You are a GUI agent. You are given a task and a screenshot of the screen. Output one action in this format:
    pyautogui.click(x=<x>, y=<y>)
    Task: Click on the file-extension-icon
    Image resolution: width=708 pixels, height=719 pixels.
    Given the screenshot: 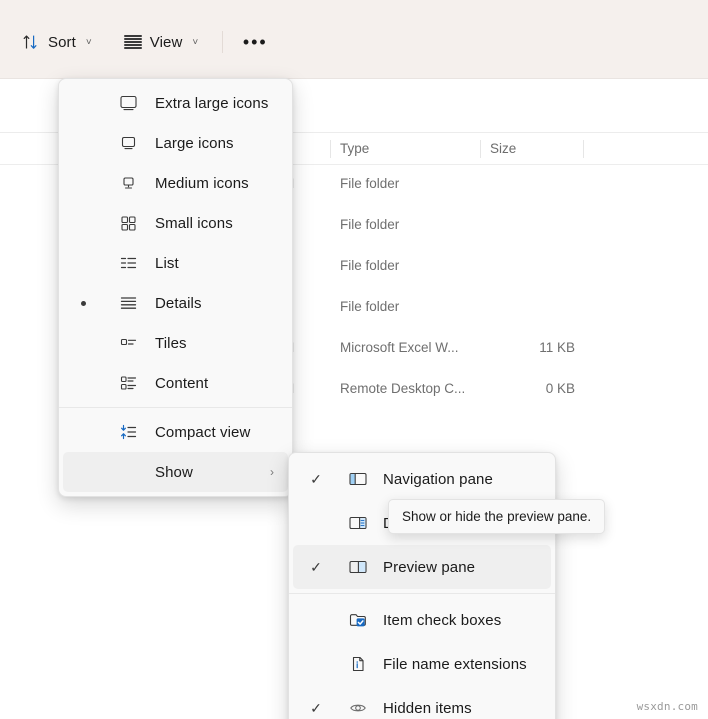 What is the action you would take?
    pyautogui.click(x=358, y=664)
    